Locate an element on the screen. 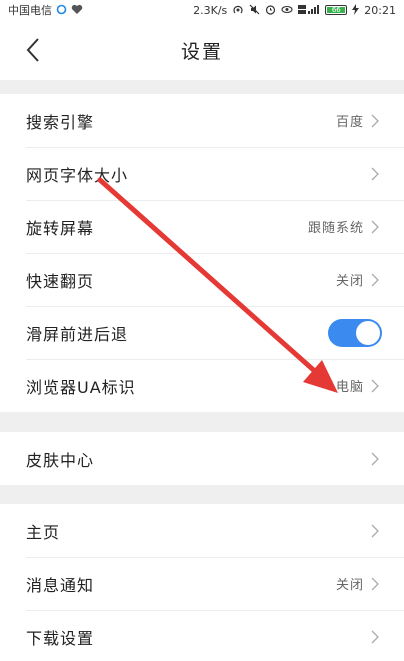 Image resolution: width=404 pixels, height=661 pixels. battery-icon: 66 is located at coordinates (336, 10).